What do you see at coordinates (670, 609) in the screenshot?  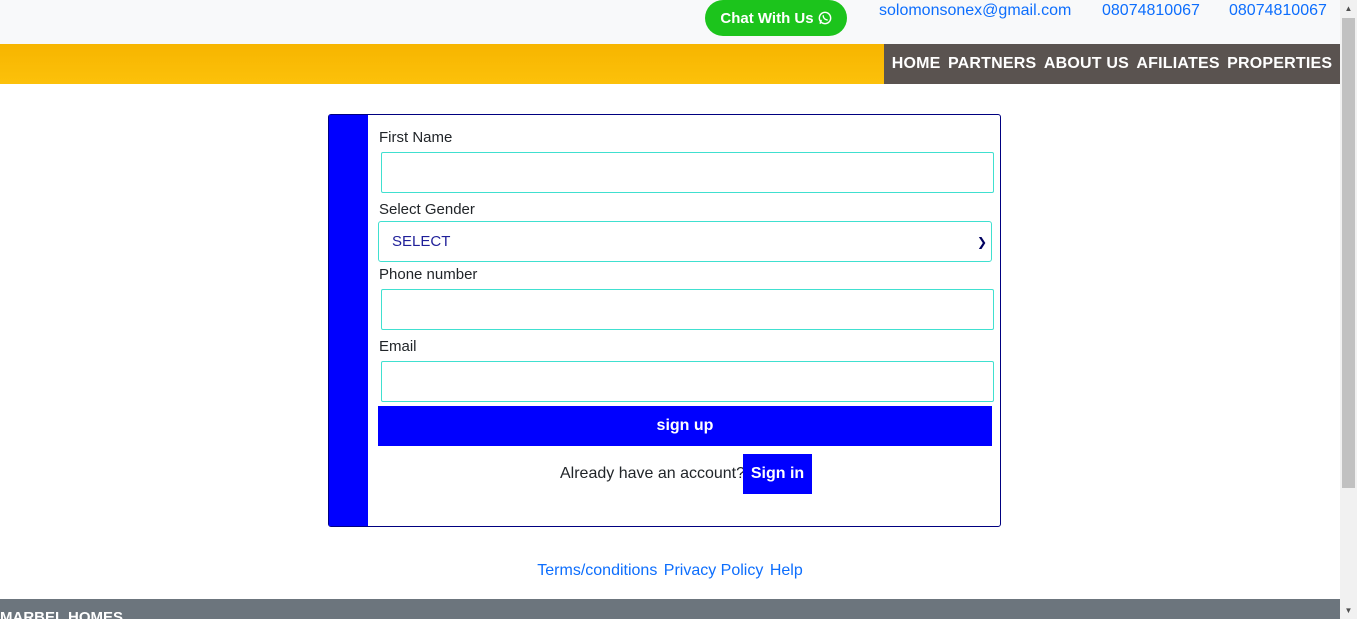 I see `site-footer: MARBEL HOMES` at bounding box center [670, 609].